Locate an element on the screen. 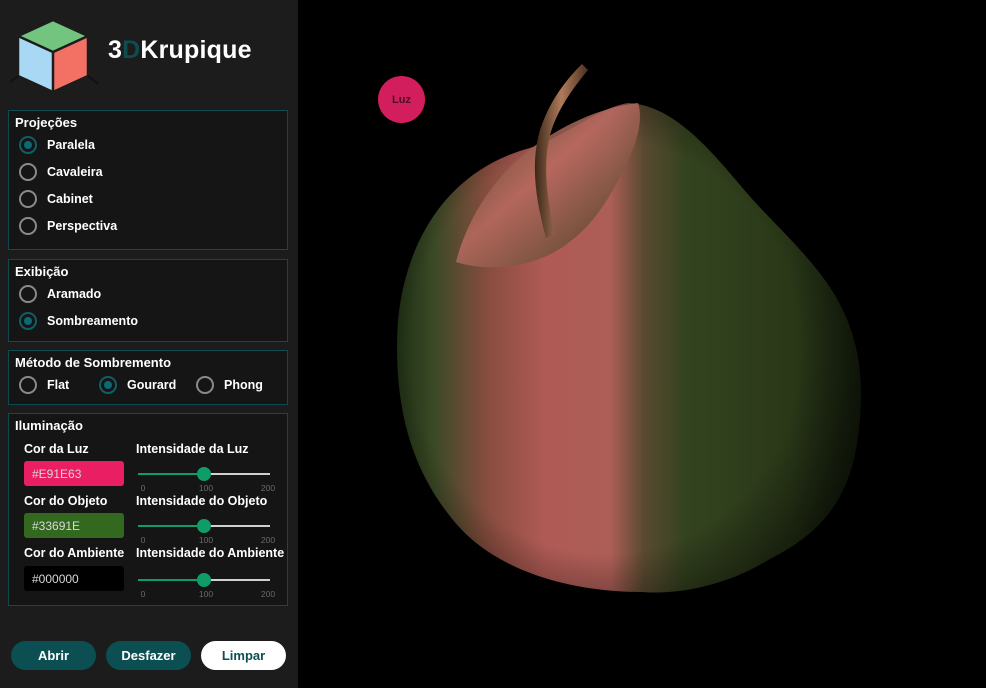 The height and width of the screenshot is (688, 986). app-title: 3DKrupique is located at coordinates (180, 50).